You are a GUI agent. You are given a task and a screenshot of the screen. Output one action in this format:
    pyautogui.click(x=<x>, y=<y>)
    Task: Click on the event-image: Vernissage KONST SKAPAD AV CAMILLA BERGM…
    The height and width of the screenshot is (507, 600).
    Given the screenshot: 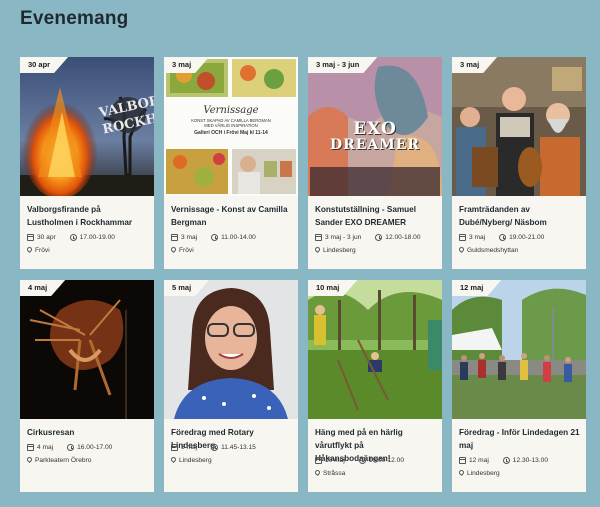 What is the action you would take?
    pyautogui.click(x=231, y=126)
    